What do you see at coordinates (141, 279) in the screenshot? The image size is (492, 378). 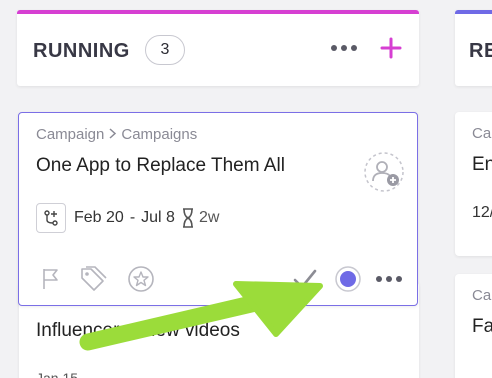 I see `star-icon` at bounding box center [141, 279].